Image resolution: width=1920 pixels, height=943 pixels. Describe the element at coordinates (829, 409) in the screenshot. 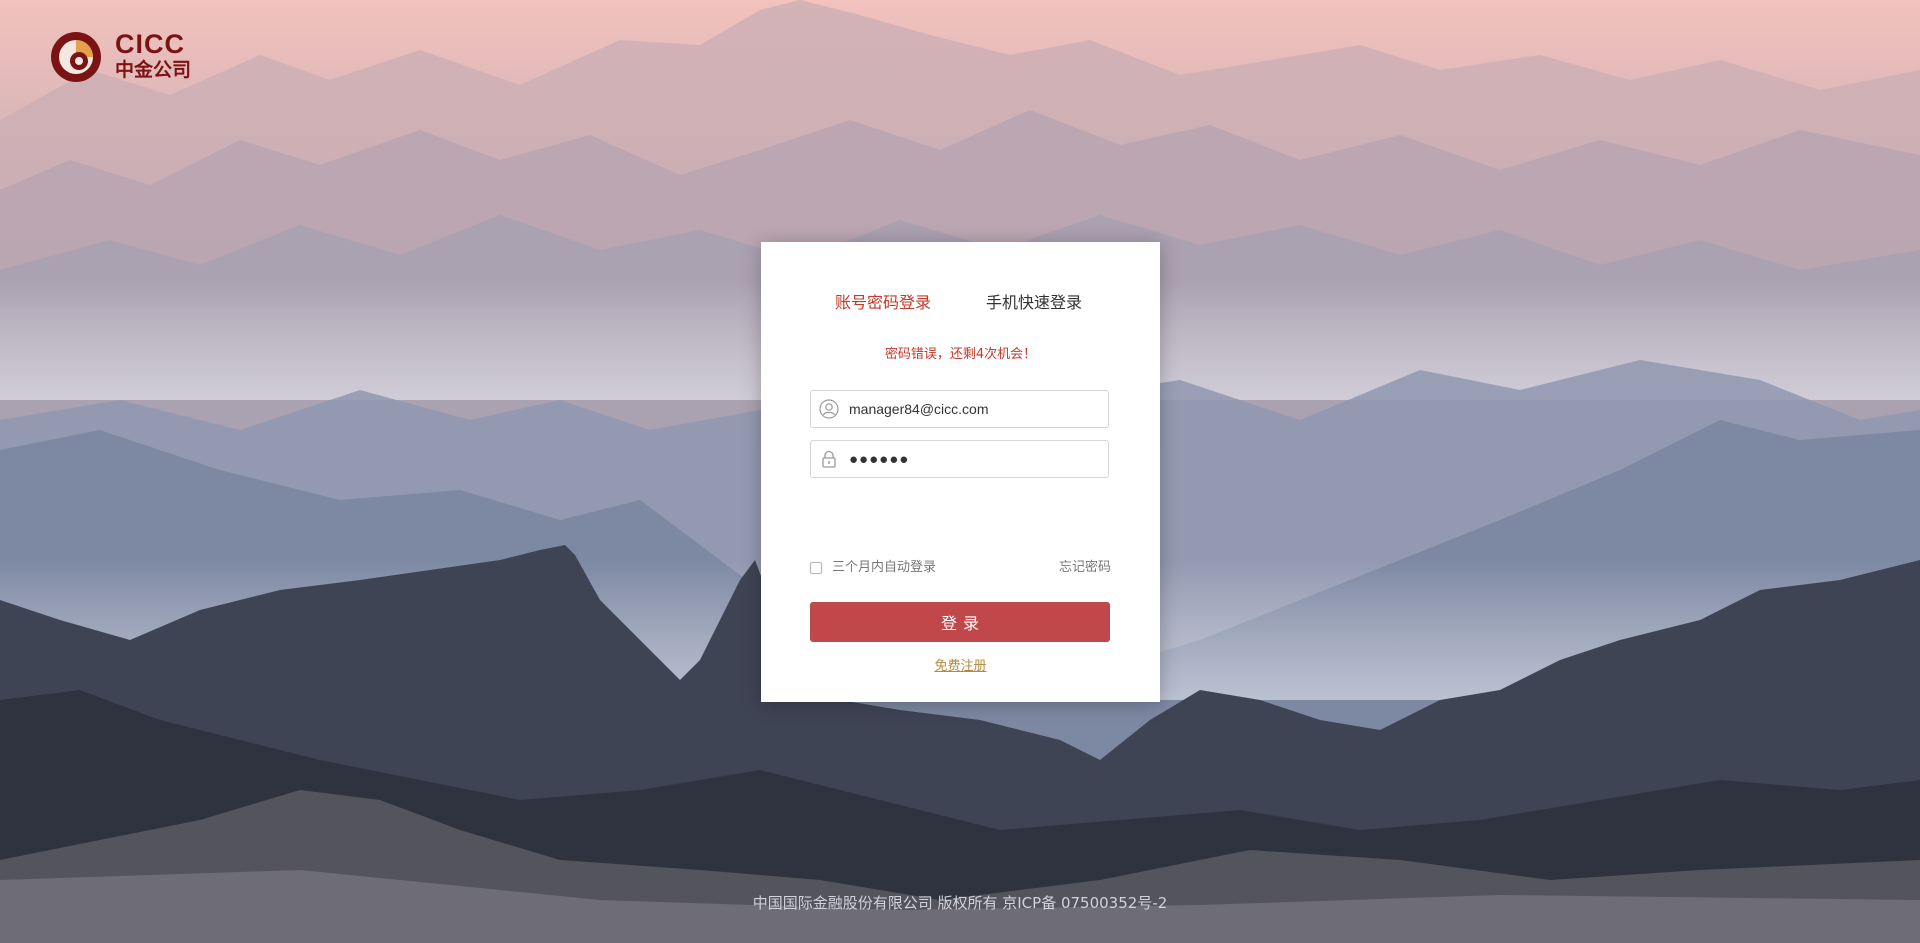

I see `user-icon` at that location.